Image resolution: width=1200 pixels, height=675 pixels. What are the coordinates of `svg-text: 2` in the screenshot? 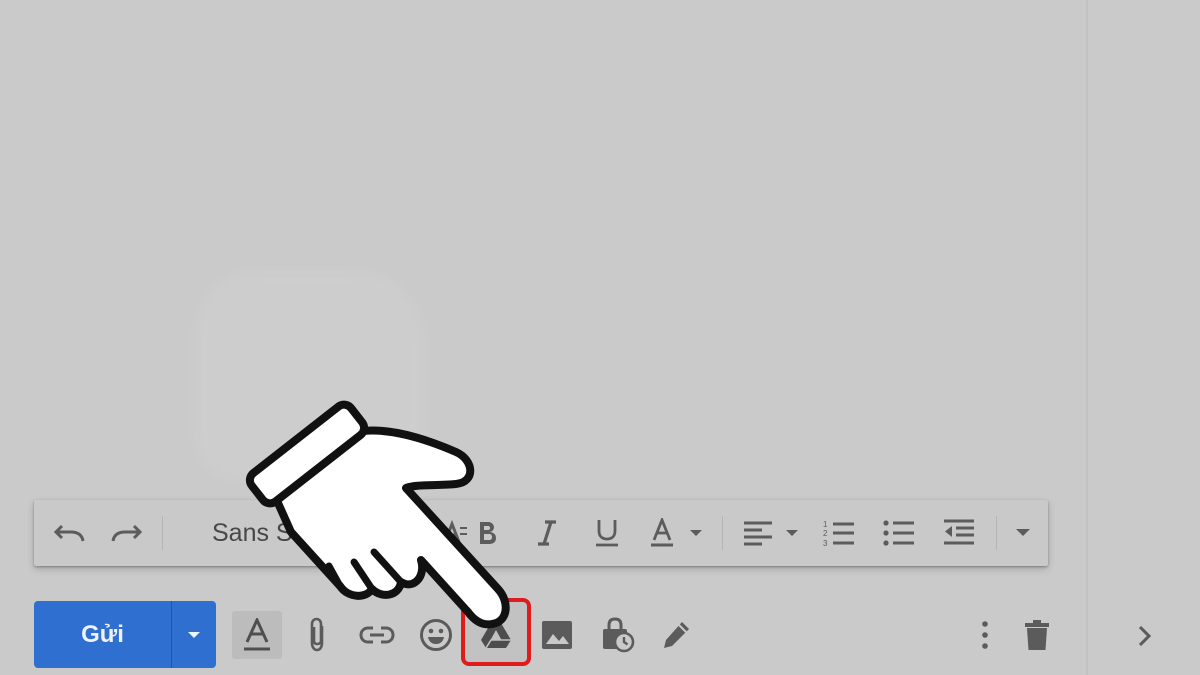 It's located at (825, 533).